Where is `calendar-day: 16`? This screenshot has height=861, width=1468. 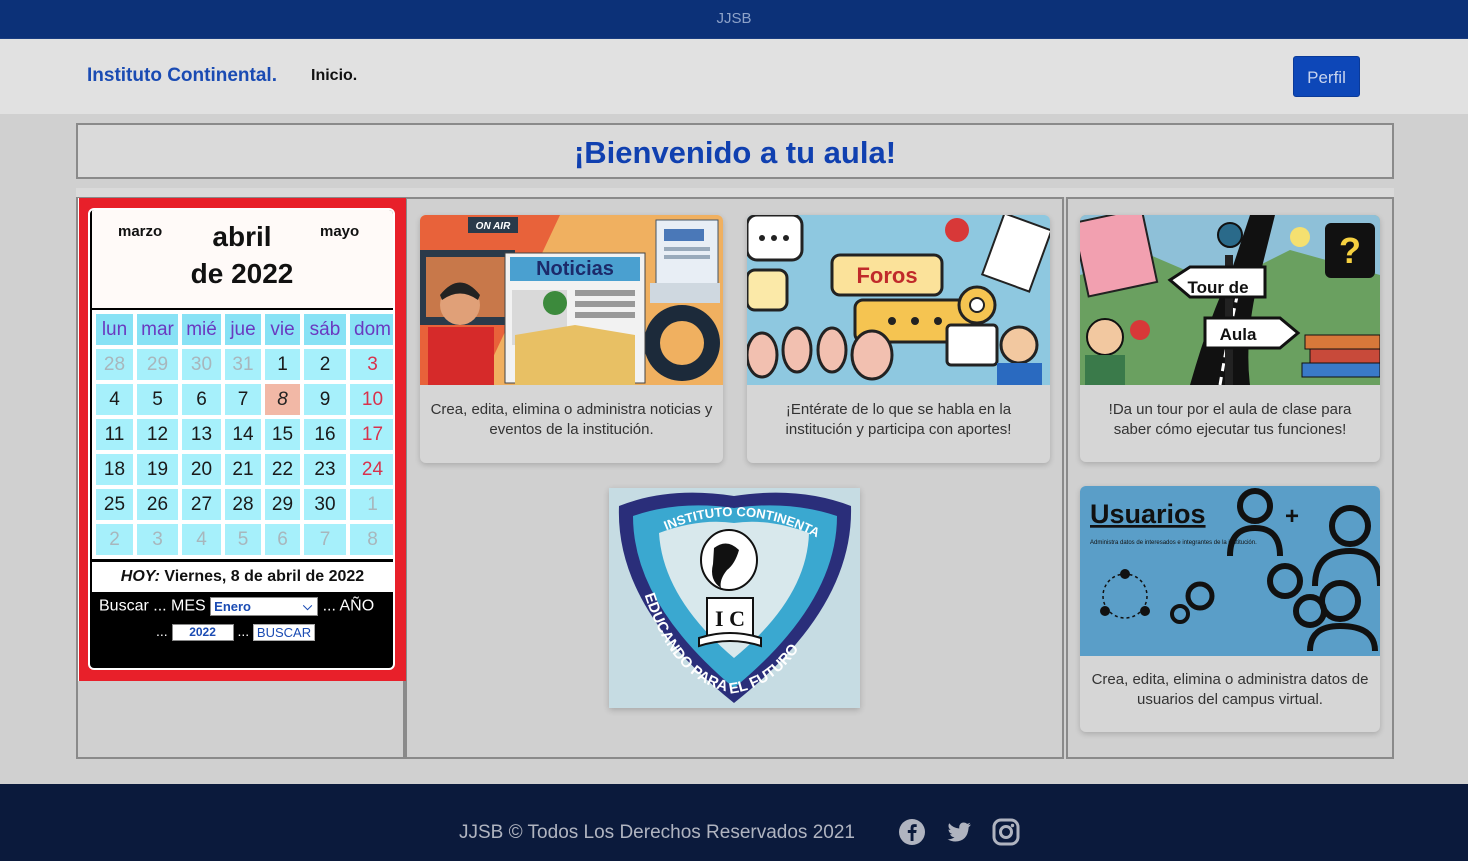
calendar-day: 16 is located at coordinates (325, 434).